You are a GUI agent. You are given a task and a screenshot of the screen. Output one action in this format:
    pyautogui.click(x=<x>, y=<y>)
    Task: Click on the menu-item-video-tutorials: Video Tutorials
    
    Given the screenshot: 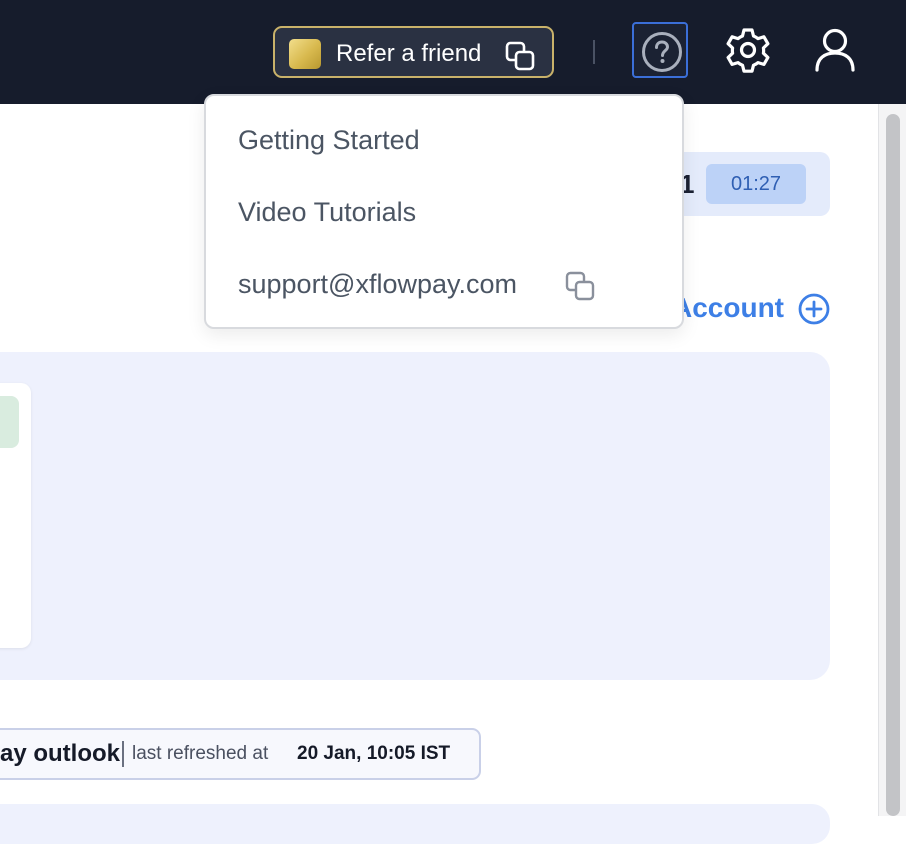 What is the action you would take?
    pyautogui.click(x=327, y=212)
    